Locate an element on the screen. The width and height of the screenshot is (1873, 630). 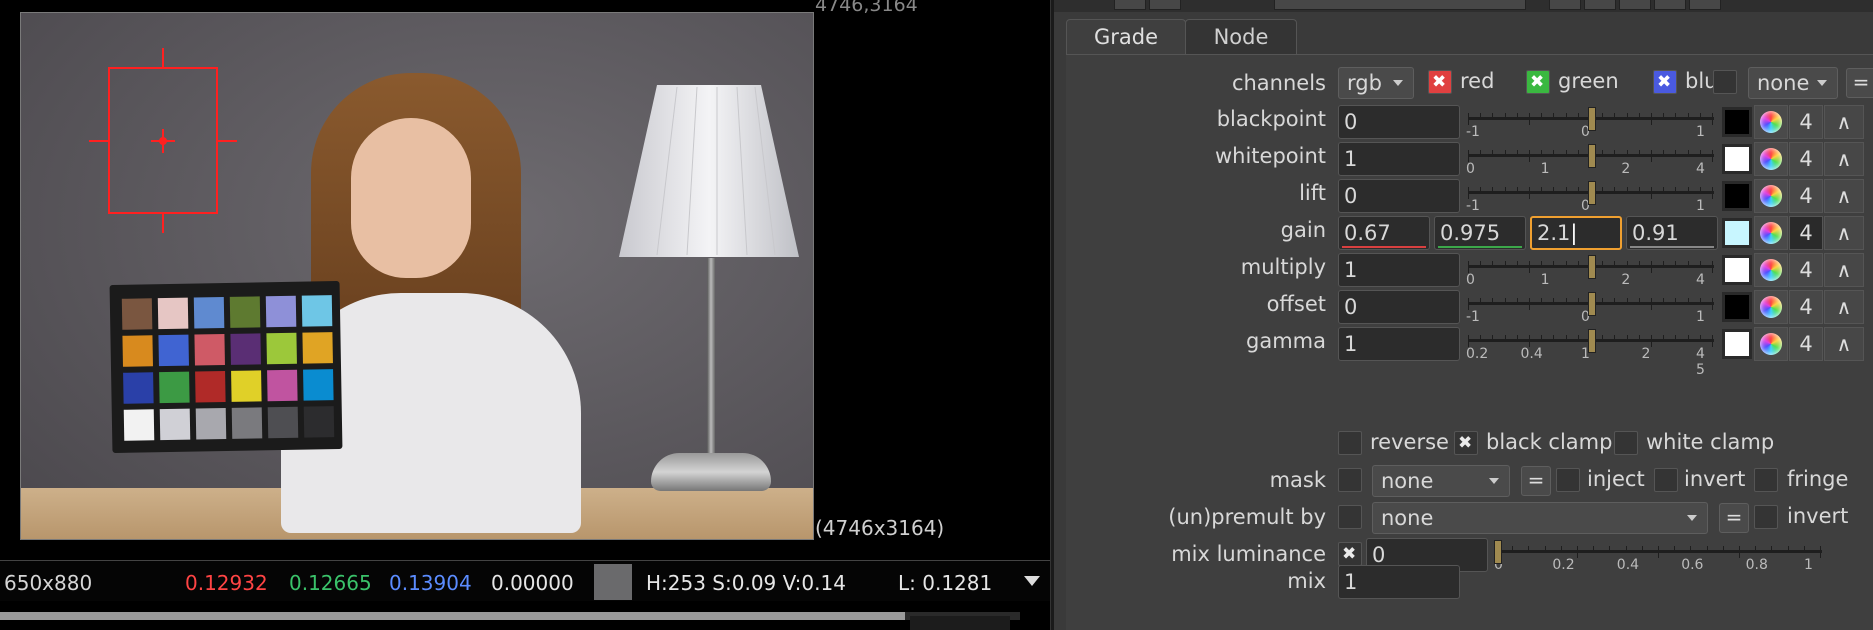
multiply-color-swatch is located at coordinates (1737, 270).